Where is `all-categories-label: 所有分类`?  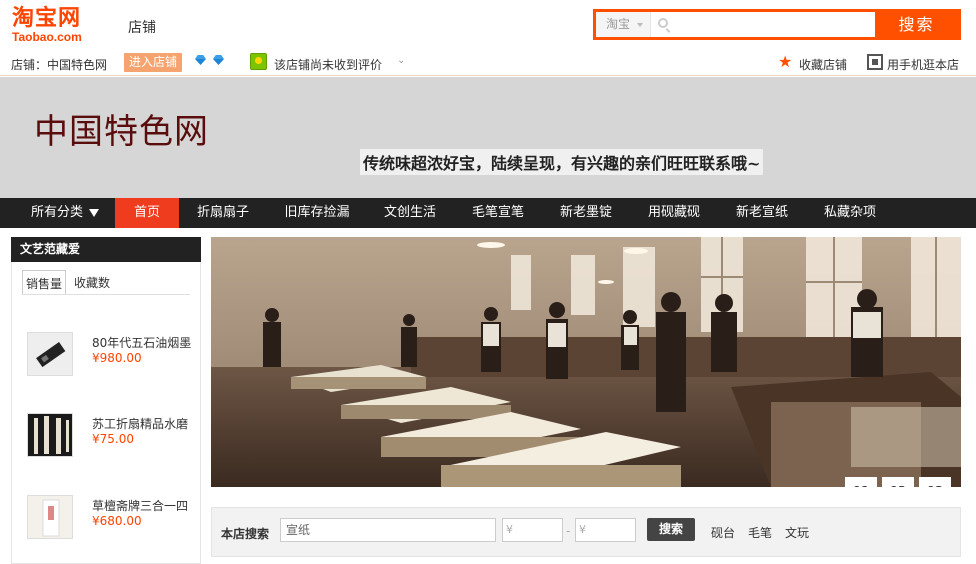
all-categories-label: 所有分类 is located at coordinates (57, 212).